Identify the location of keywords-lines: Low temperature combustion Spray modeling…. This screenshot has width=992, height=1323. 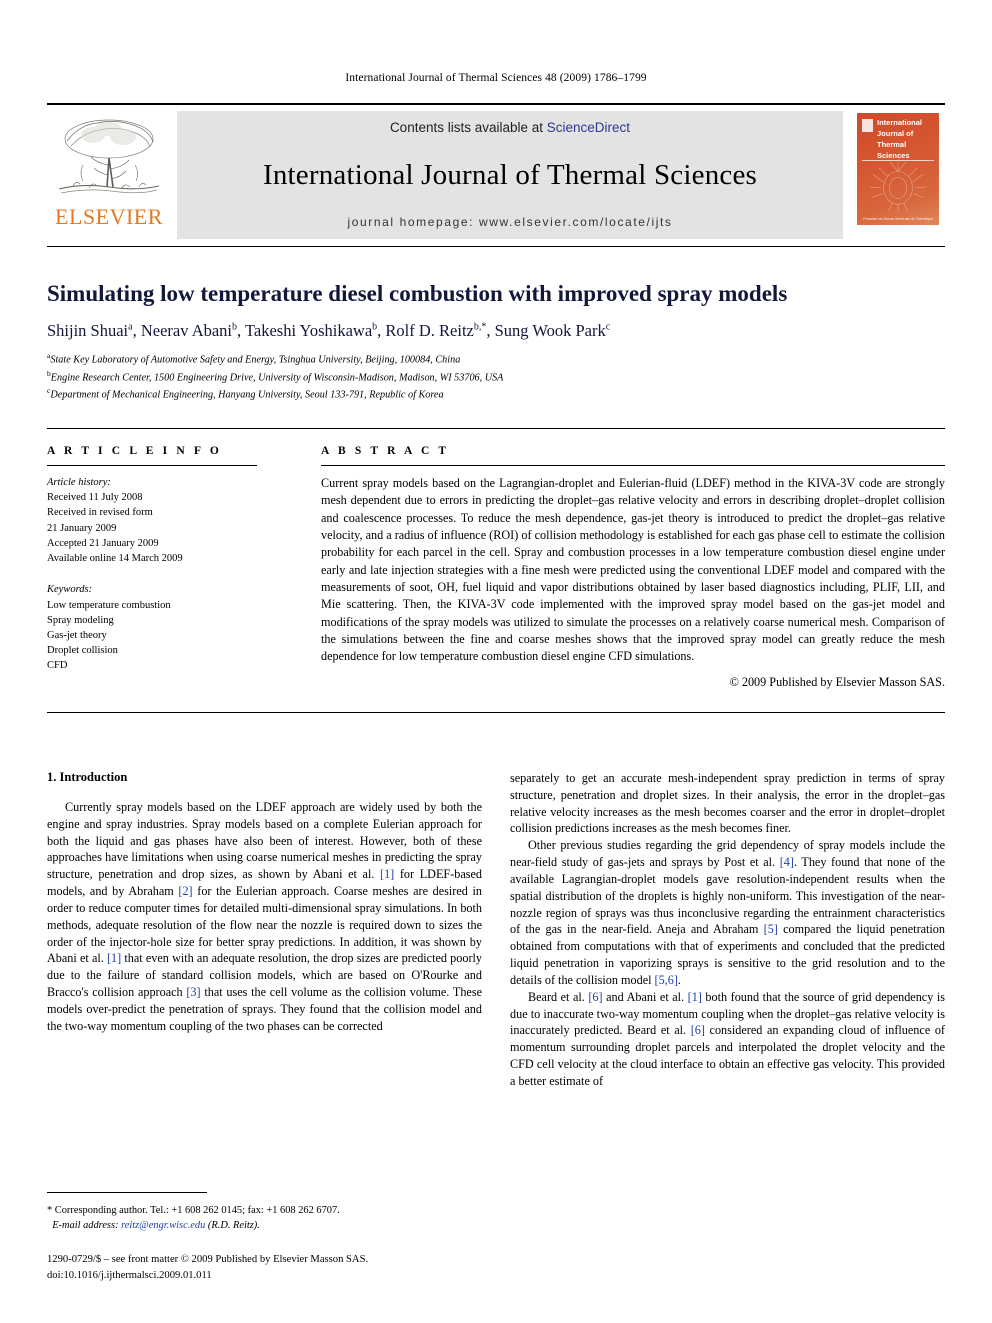
(152, 636).